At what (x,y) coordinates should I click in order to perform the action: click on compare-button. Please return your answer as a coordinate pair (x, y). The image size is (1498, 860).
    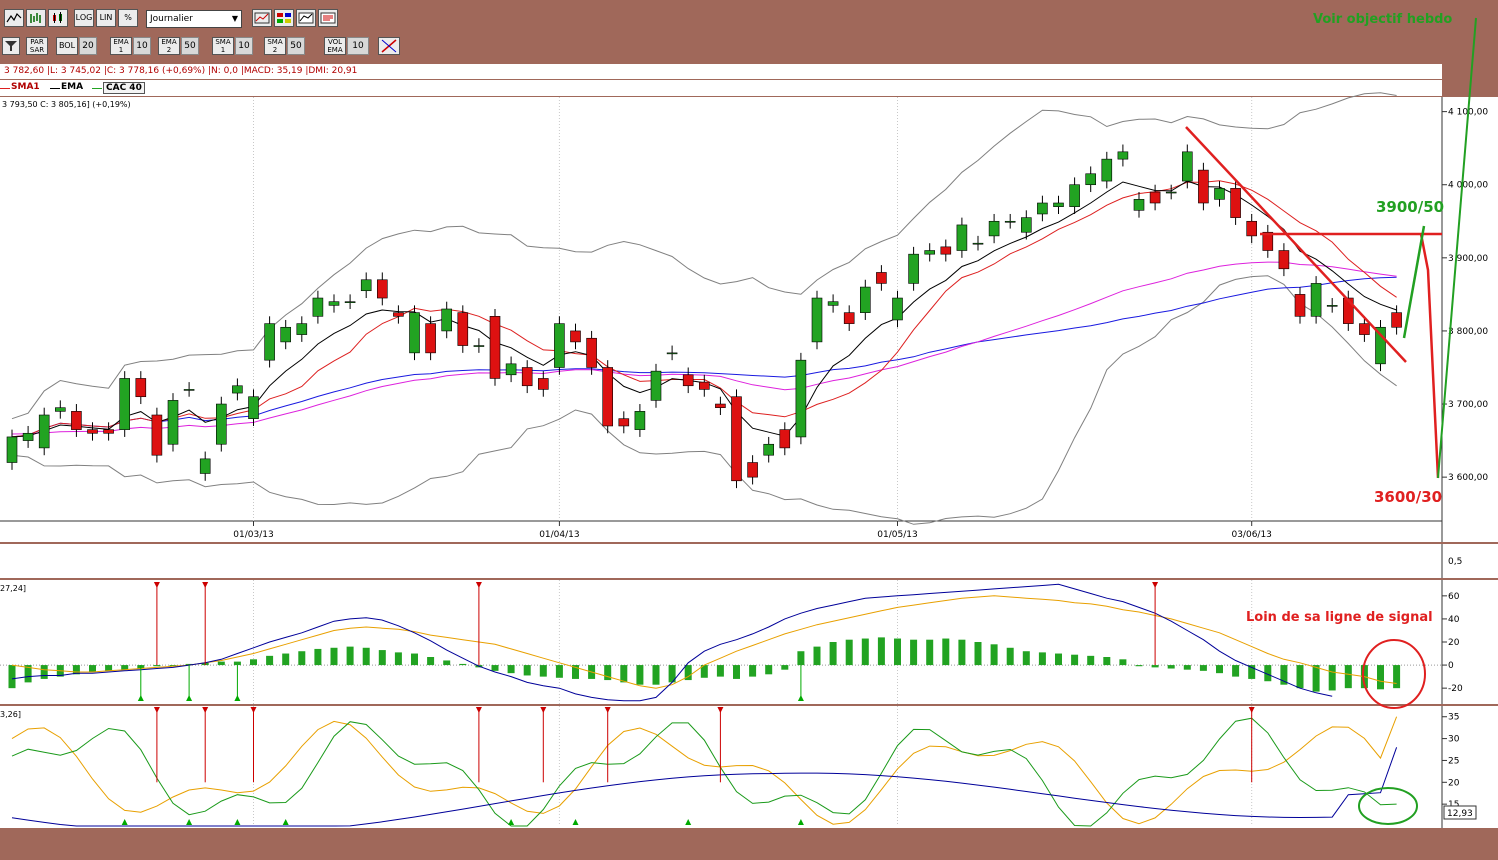
    Looking at the image, I should click on (306, 18).